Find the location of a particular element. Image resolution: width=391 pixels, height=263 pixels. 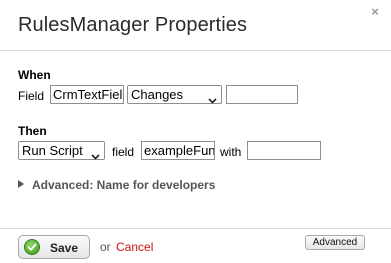

save-button: Save is located at coordinates (54, 247).